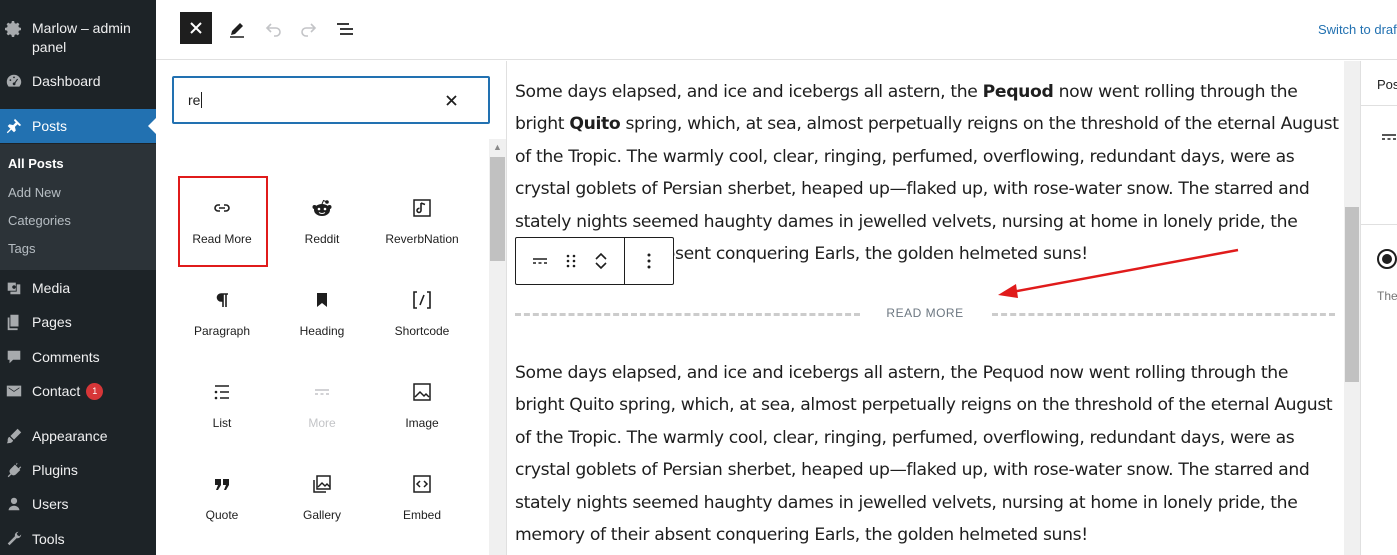 The width and height of the screenshot is (1397, 555). I want to click on block-embed: Embed, so click(422, 497).